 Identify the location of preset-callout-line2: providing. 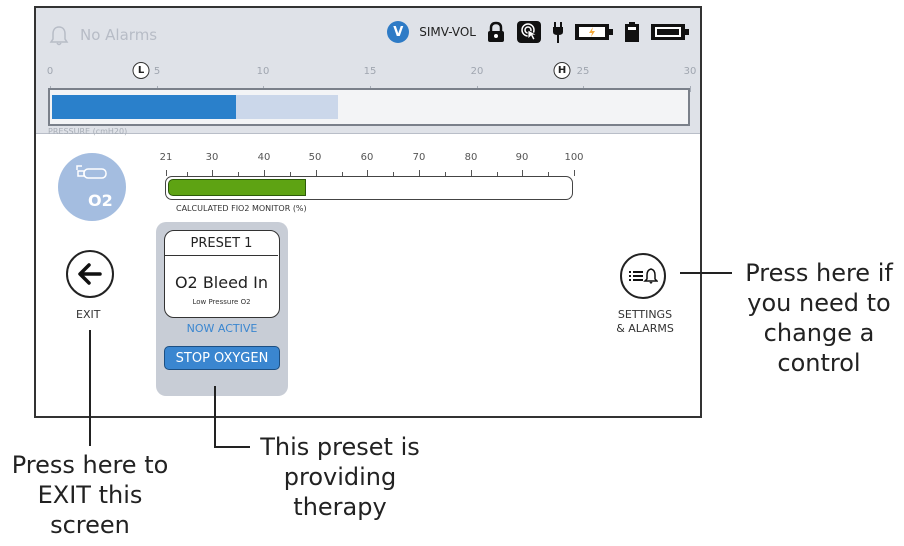
(340, 477).